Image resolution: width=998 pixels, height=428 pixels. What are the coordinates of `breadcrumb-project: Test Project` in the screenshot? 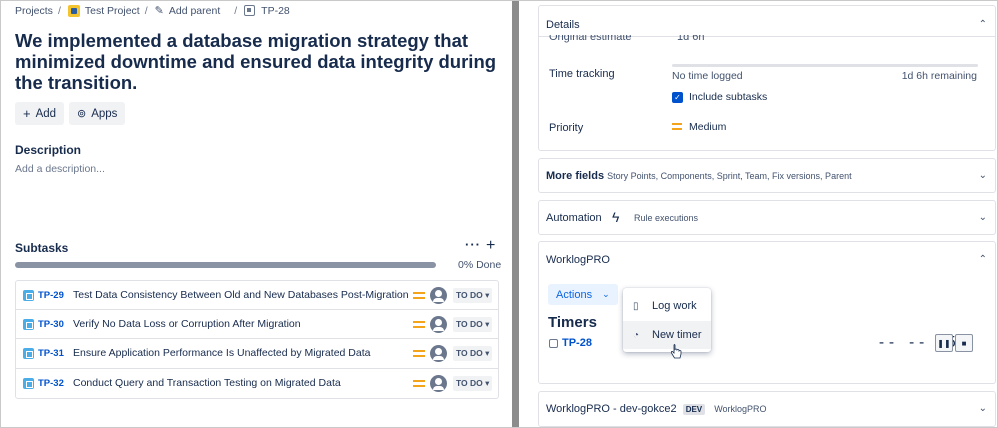 It's located at (112, 11).